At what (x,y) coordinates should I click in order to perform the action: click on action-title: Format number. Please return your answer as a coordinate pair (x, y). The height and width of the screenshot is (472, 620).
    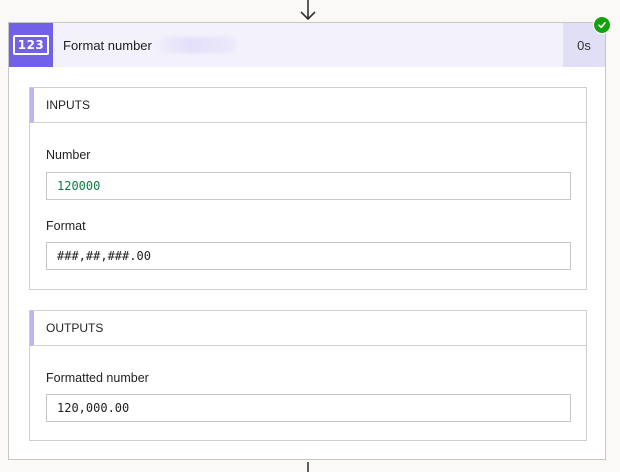
    Looking at the image, I should click on (107, 45).